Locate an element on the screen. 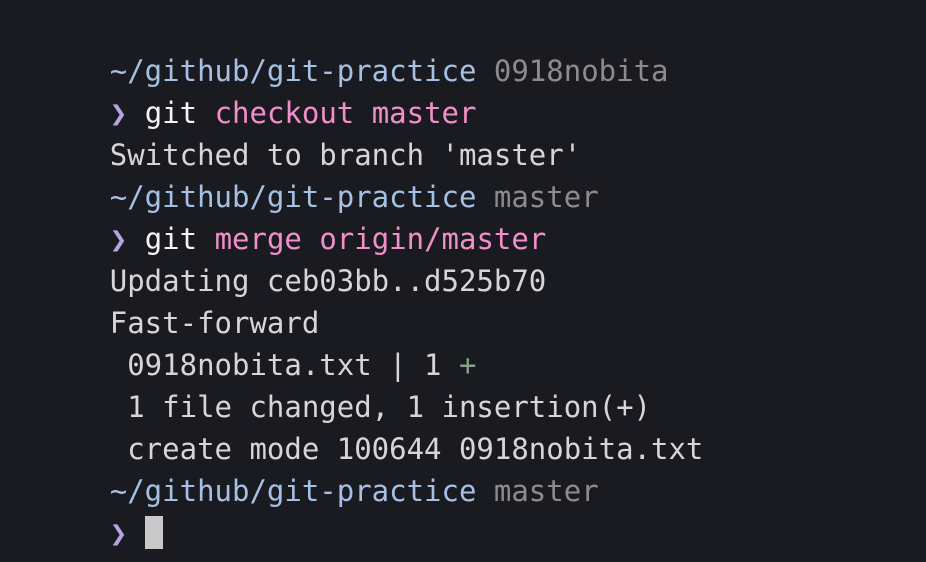 This screenshot has height=562, width=926. command-args: checkout master is located at coordinates (345, 113).